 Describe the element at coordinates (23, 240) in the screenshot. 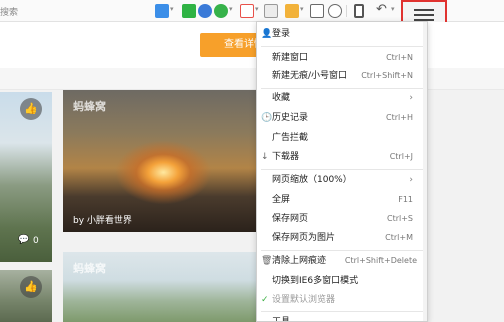

I see `comment-icon: 💬` at that location.